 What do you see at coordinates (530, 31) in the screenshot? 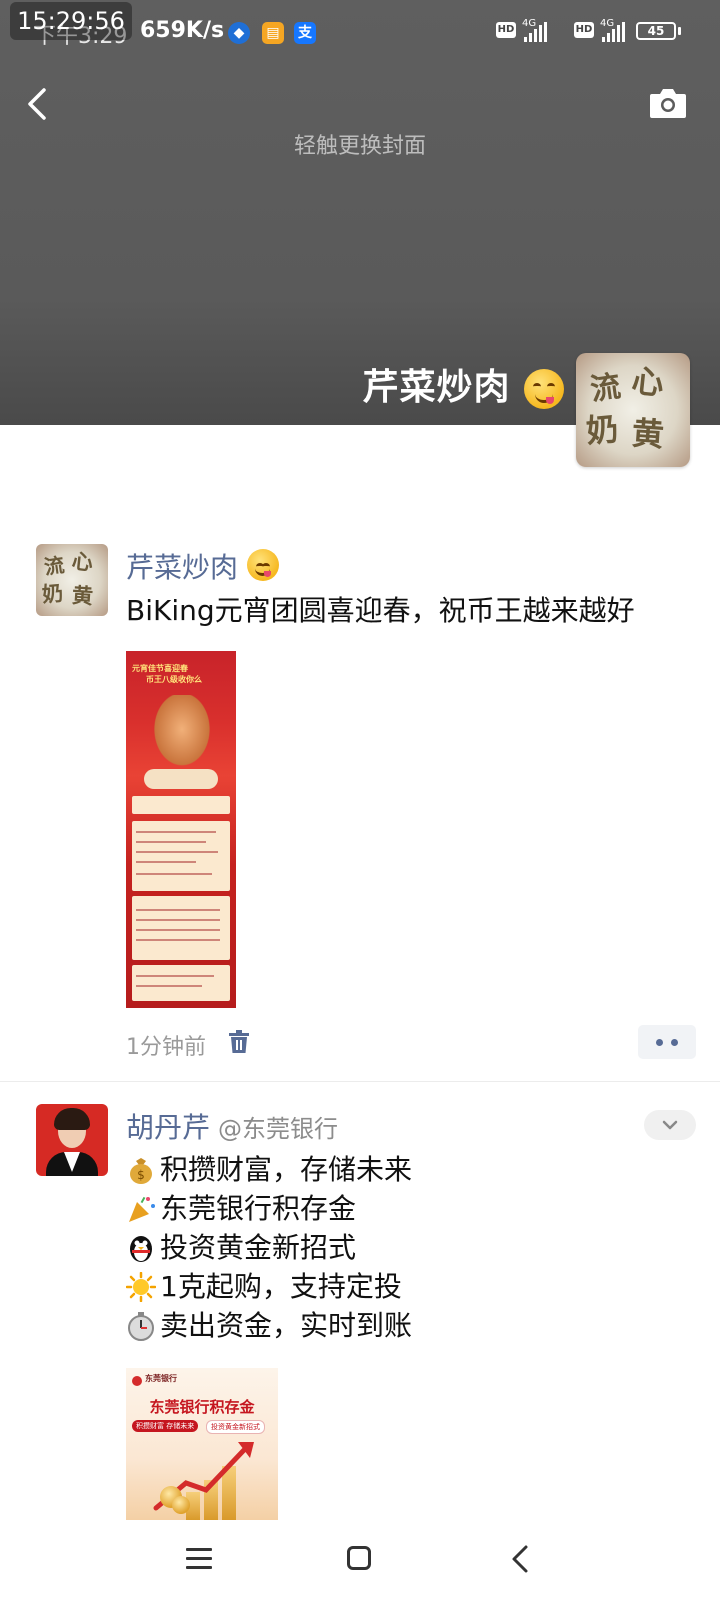
I see `signal-sim1-icon: HD 4G` at bounding box center [530, 31].